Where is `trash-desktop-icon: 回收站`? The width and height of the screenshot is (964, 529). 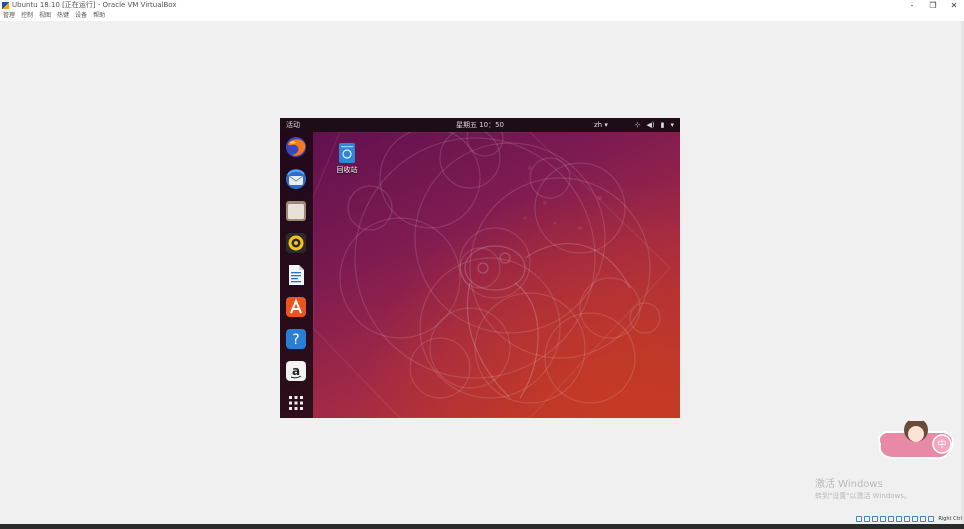 trash-desktop-icon: 回收站 is located at coordinates (347, 158).